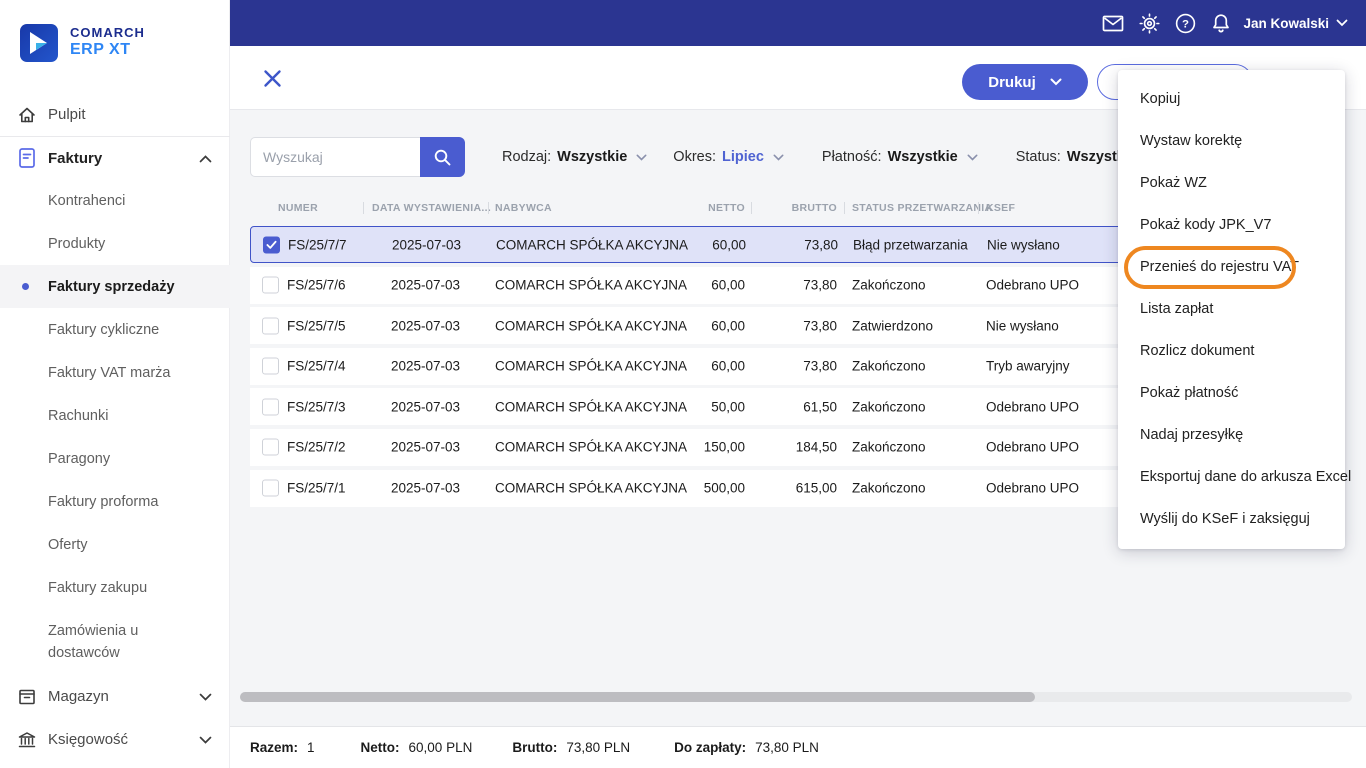 The image size is (1366, 768). Describe the element at coordinates (316, 447) in the screenshot. I see `cell-numer: FS/25/7/2` at that location.